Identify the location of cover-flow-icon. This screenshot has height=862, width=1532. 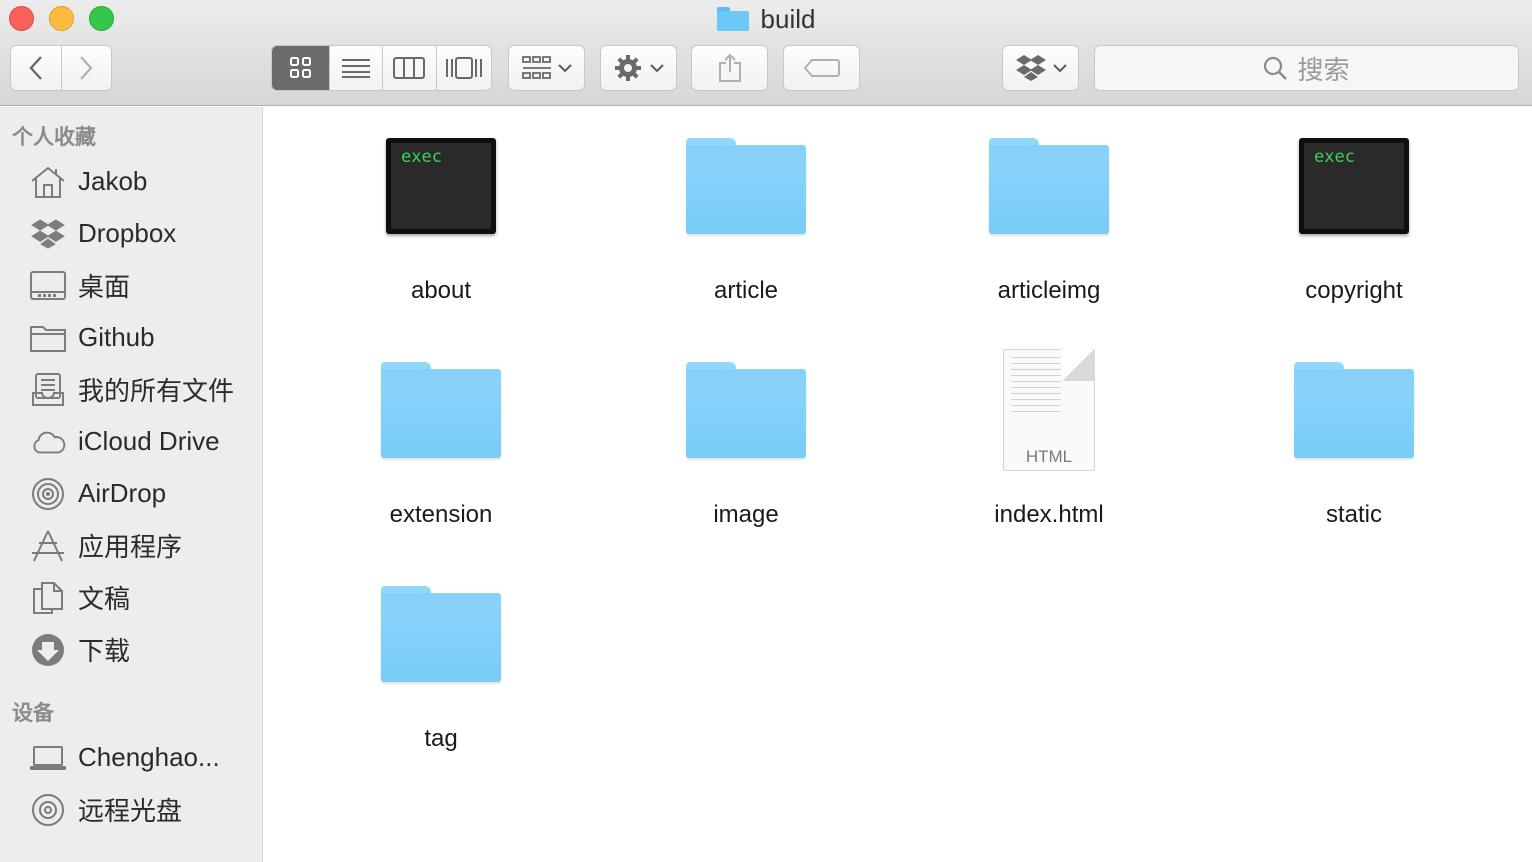
(463, 68).